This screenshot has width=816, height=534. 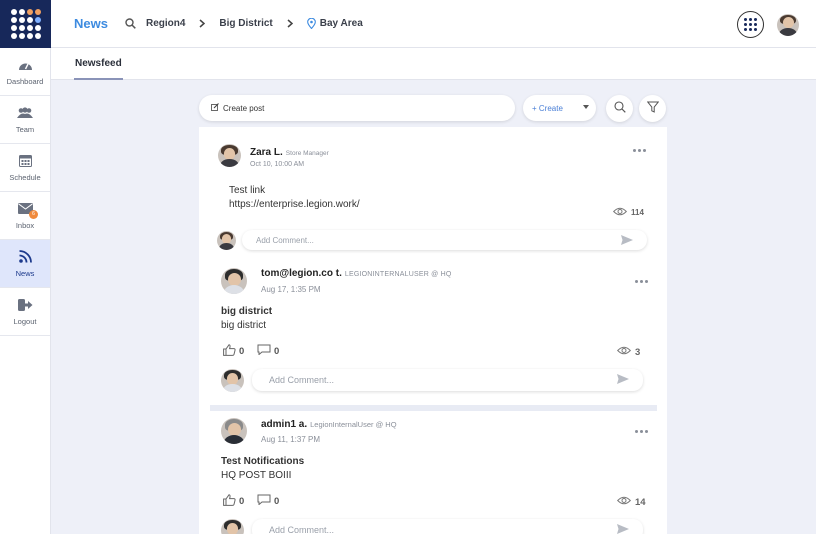 I want to click on sidebar-item-news: News, so click(x=25, y=264).